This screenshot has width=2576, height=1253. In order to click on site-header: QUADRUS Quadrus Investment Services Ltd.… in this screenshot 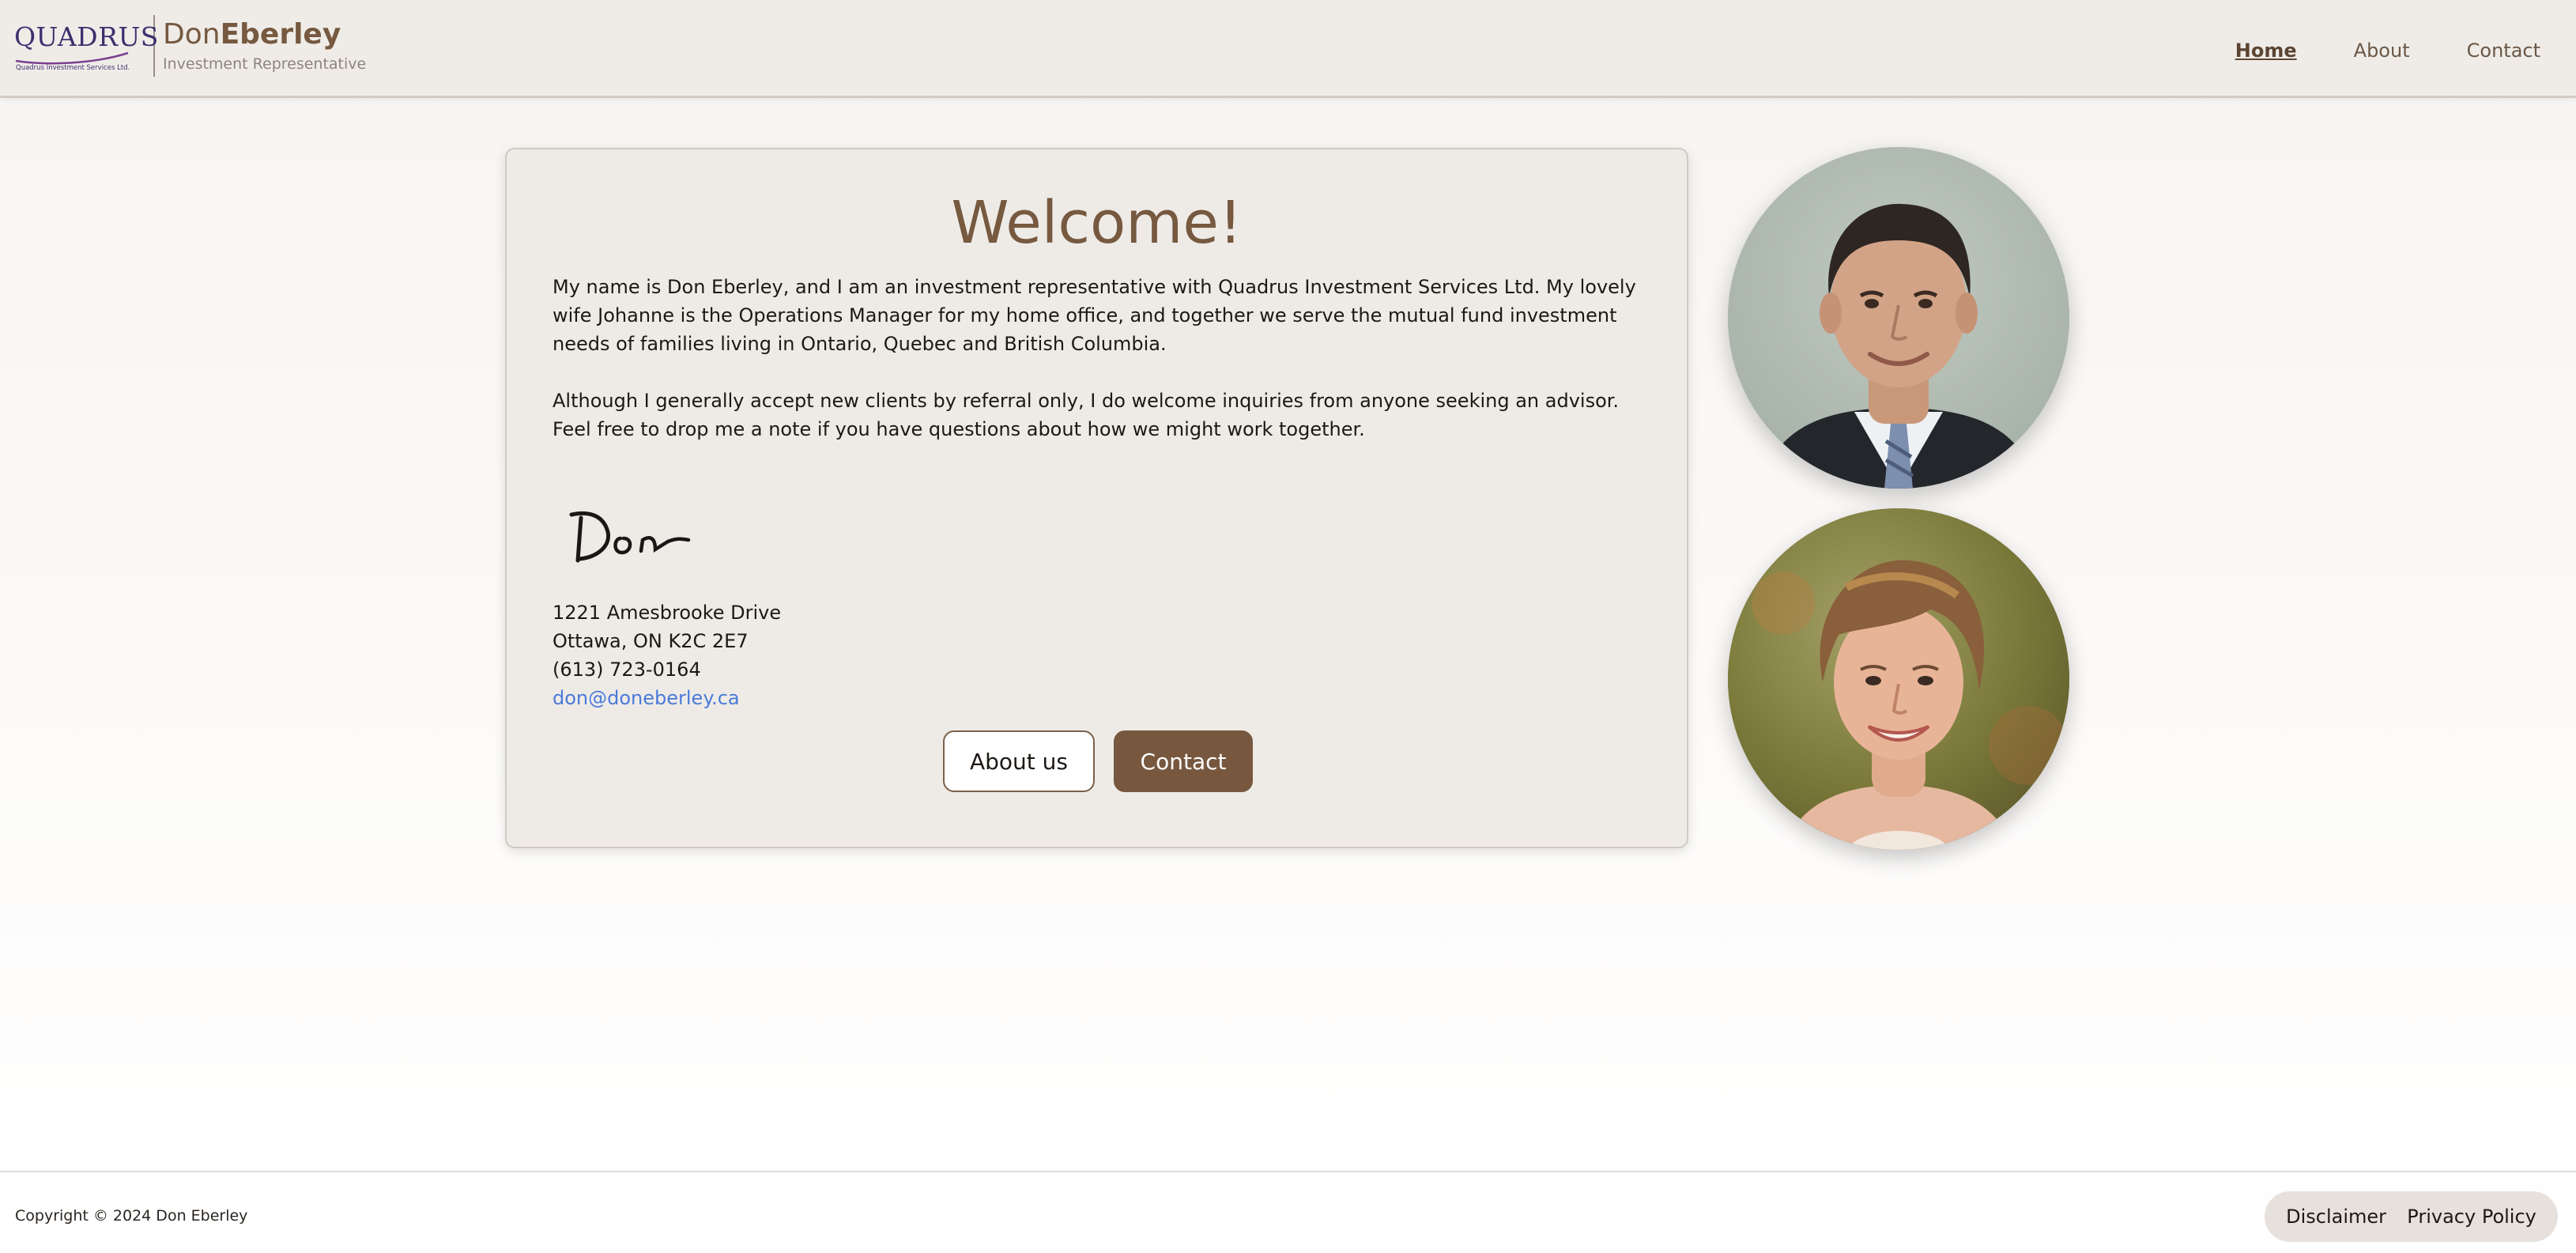, I will do `click(1288, 49)`.